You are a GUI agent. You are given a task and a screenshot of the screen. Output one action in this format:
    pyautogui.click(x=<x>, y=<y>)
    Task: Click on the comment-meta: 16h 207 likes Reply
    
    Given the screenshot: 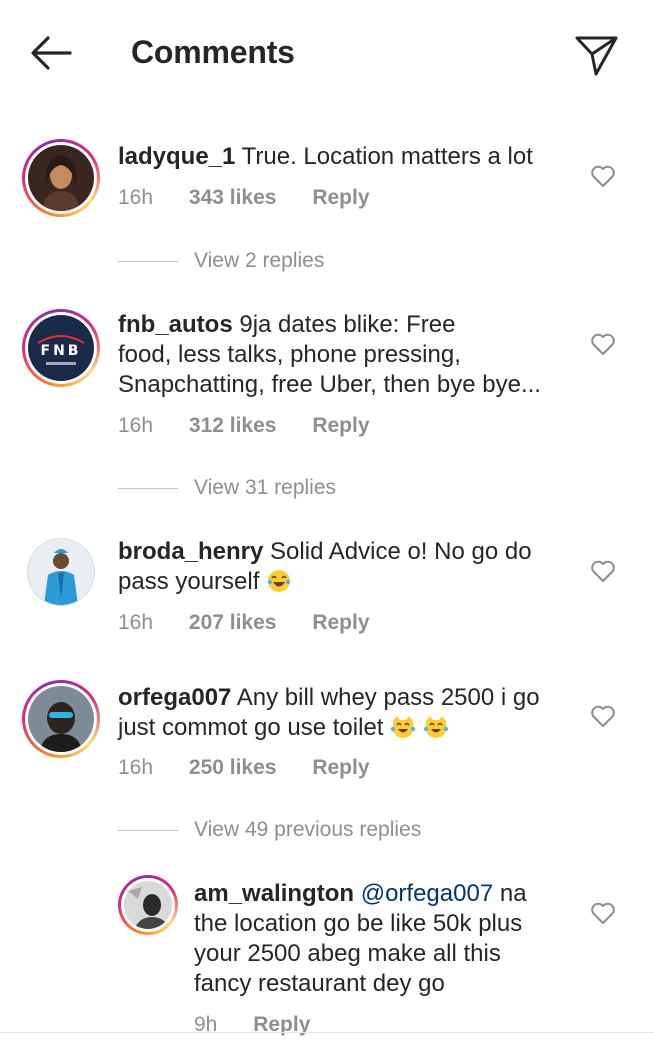 What is the action you would take?
    pyautogui.click(x=259, y=623)
    